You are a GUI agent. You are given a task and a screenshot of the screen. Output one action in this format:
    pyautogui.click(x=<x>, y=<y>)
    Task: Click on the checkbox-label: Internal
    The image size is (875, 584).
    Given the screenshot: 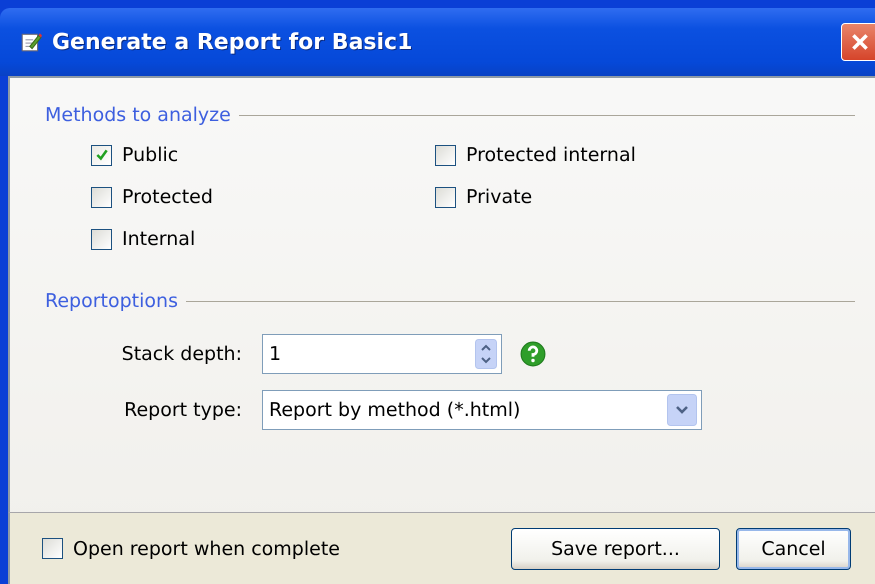 What is the action you would take?
    pyautogui.click(x=159, y=239)
    